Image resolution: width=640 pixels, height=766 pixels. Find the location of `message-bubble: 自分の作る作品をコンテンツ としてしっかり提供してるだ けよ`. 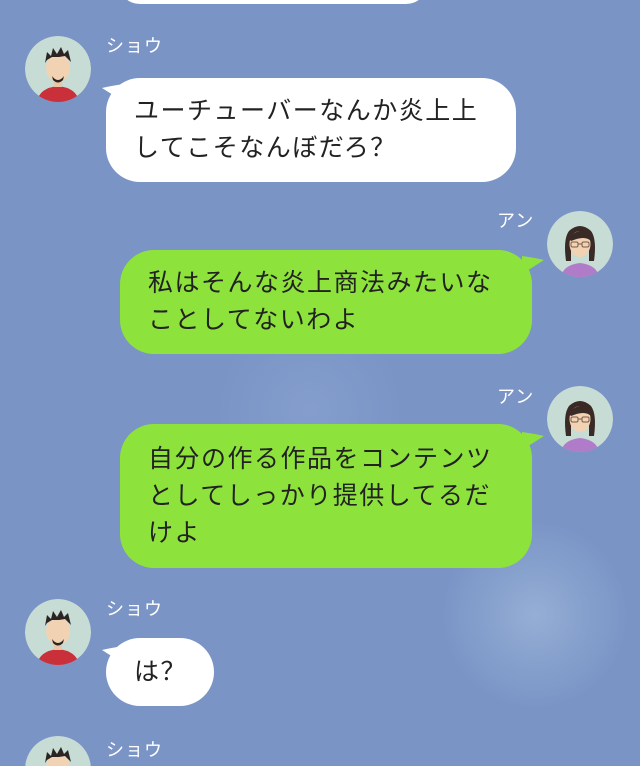

message-bubble: 自分の作る作品をコンテンツ としてしっかり提供してるだ けよ is located at coordinates (326, 496).